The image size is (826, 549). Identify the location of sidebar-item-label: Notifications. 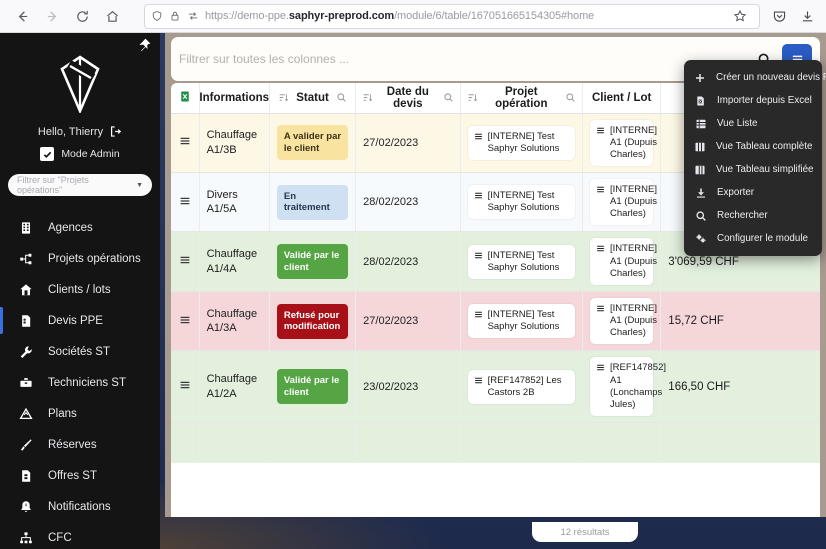
(79, 506).